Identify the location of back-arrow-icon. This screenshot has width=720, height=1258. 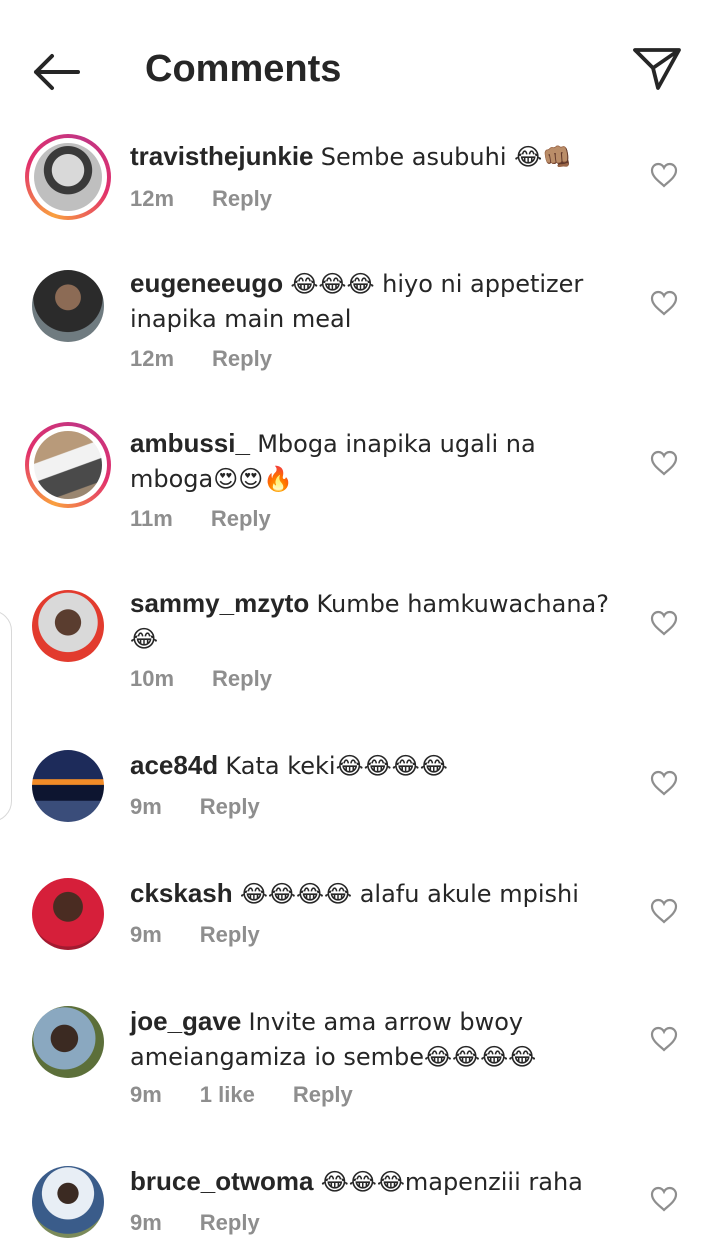
(56, 72).